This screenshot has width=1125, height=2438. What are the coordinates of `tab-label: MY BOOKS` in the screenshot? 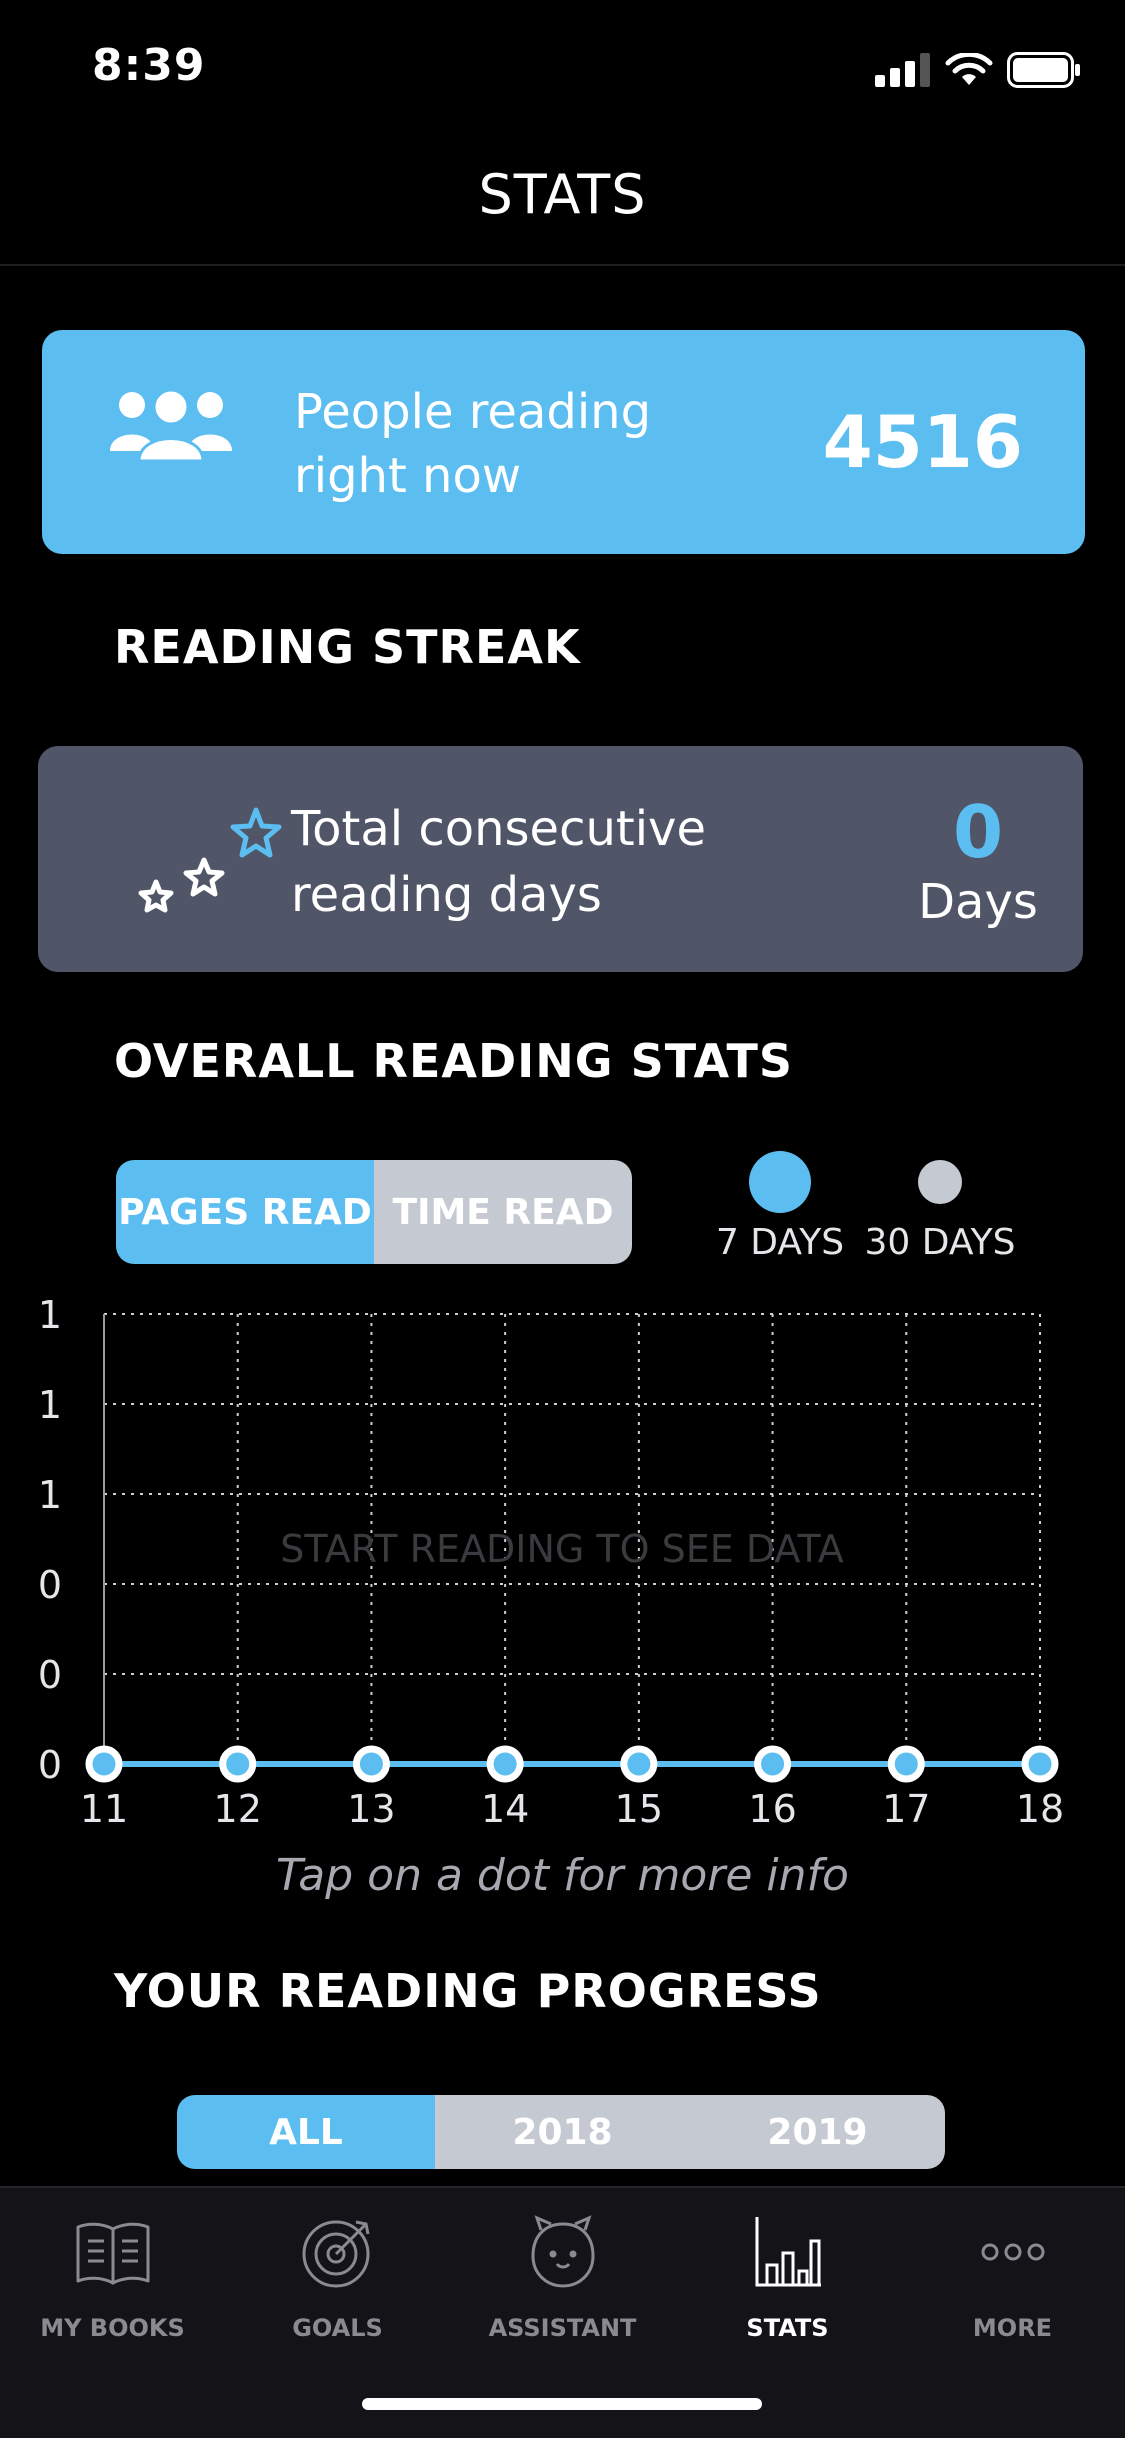 It's located at (112, 2328).